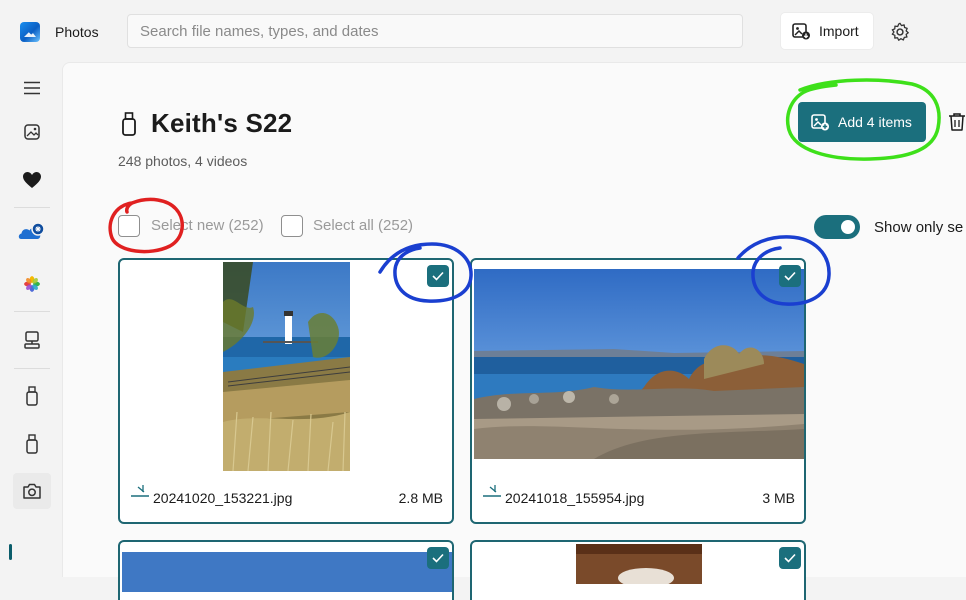  I want to click on camera-icon, so click(32, 491).